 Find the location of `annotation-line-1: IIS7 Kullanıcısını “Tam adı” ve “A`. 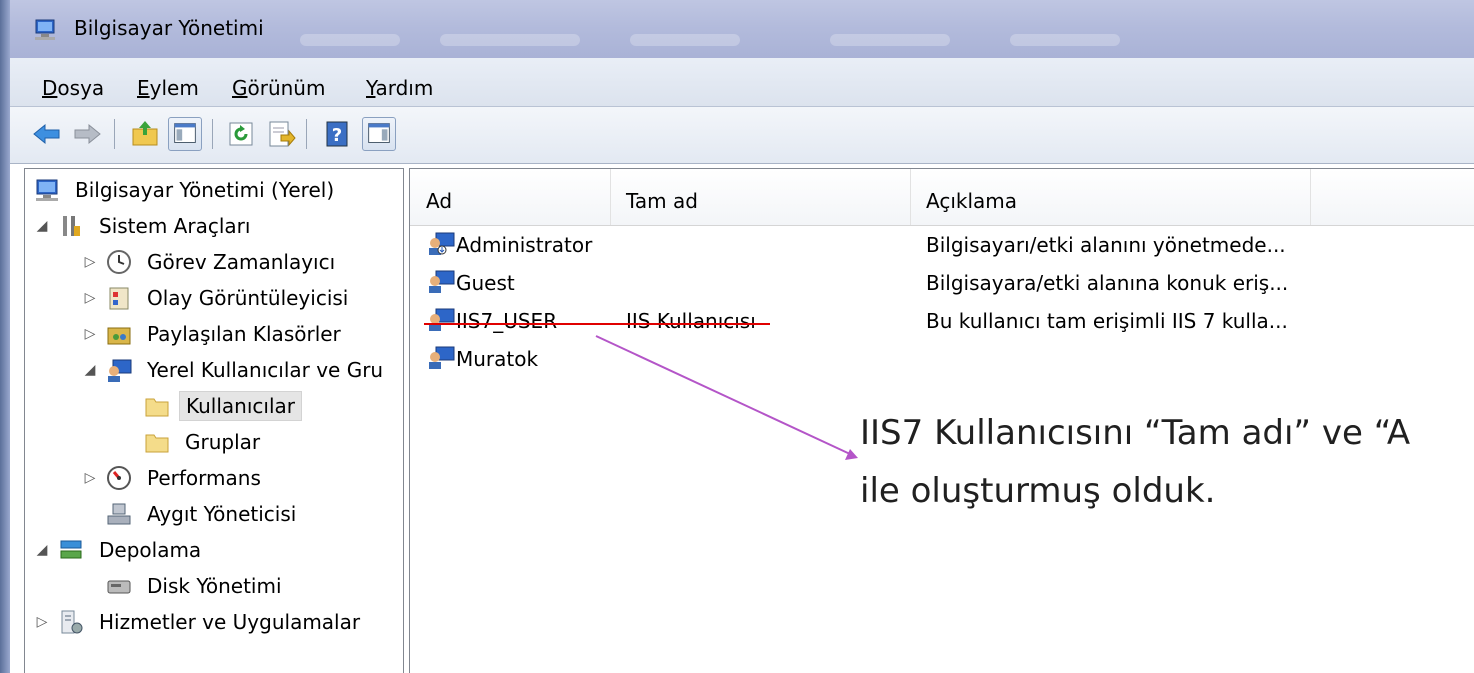

annotation-line-1: IIS7 Kullanıcısını “Tam adı” ve “A is located at coordinates (1135, 433).